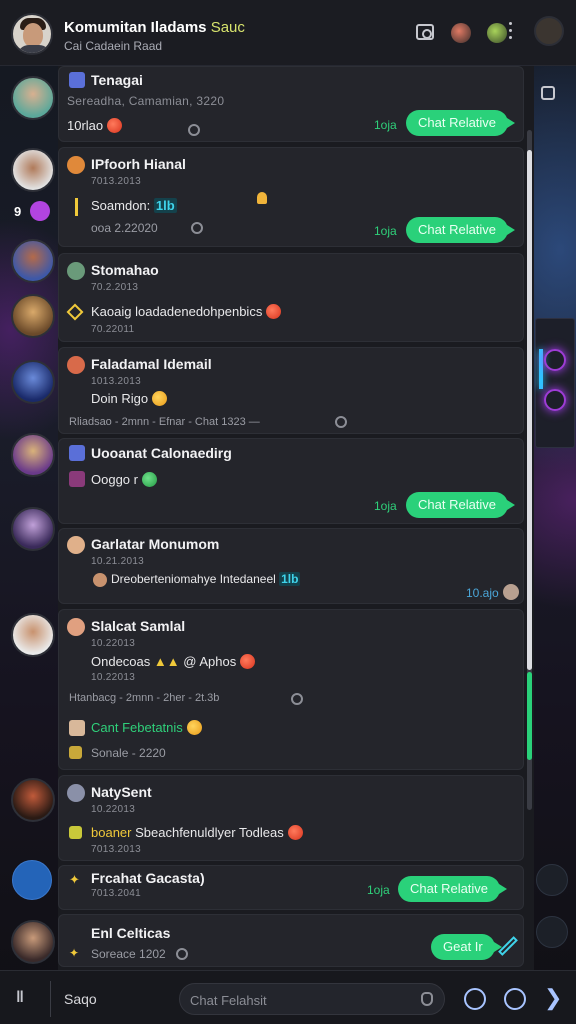  Describe the element at coordinates (138, 164) in the screenshot. I see `chat-name: IPfoorh Hianal` at that location.